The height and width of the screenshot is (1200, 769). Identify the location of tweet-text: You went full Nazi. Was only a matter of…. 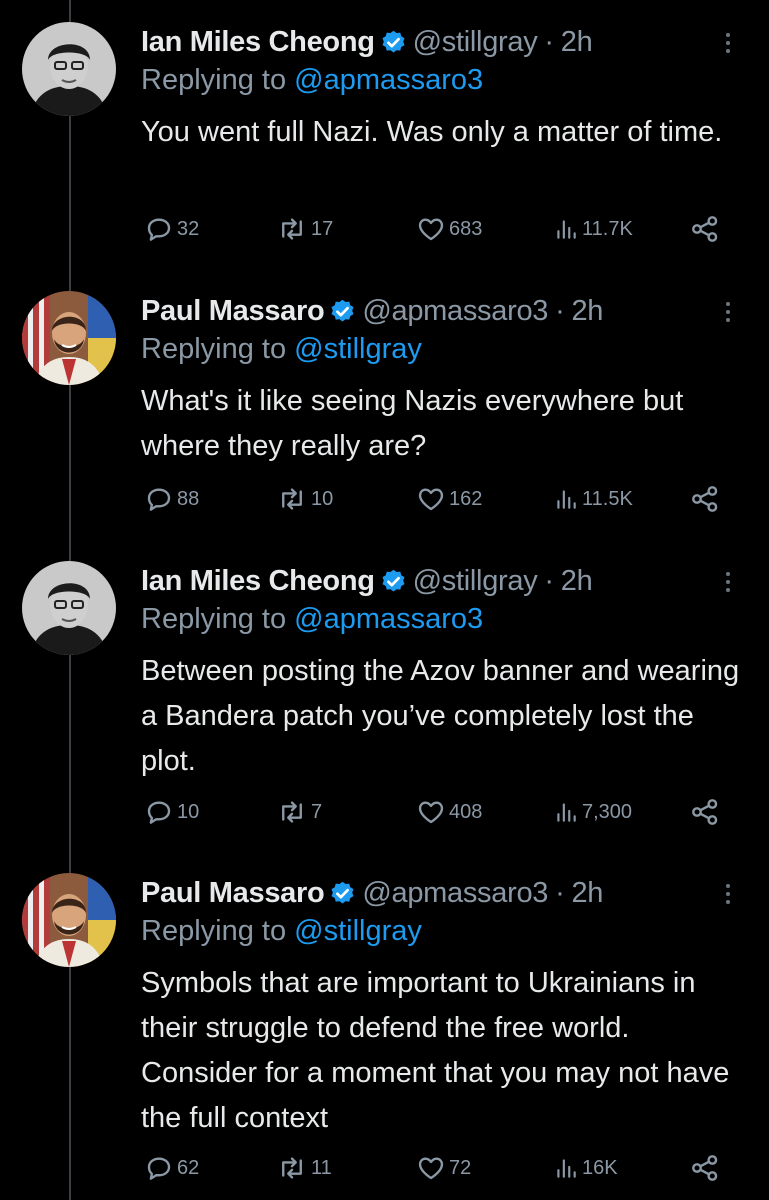
(432, 132).